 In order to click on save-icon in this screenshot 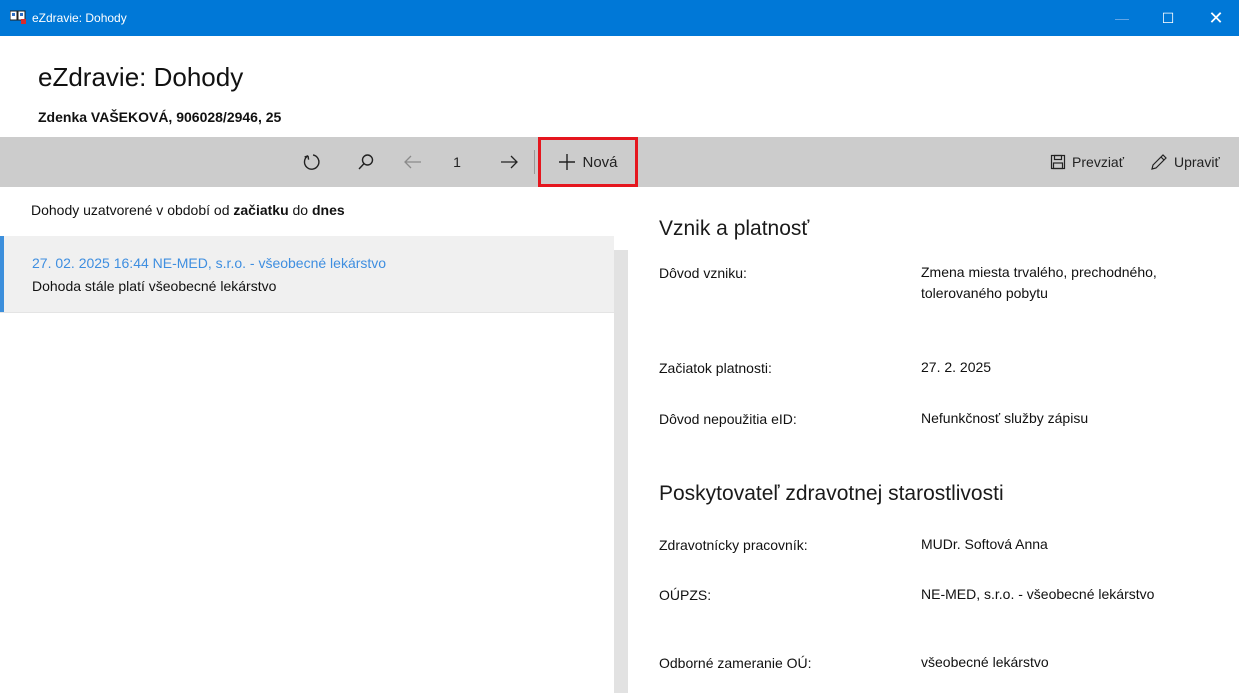, I will do `click(1058, 162)`.